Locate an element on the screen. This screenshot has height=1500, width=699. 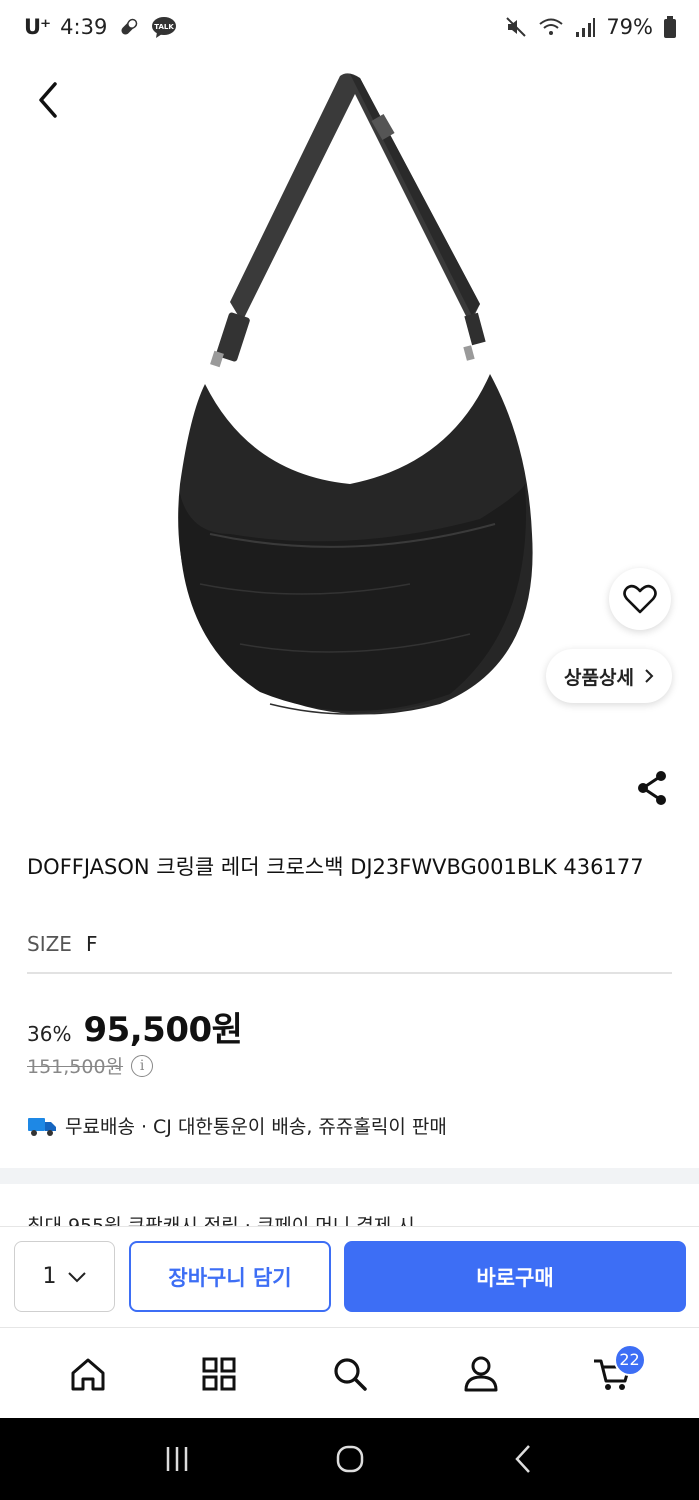
add-to-cart-button: 장바구니 담기 is located at coordinates (230, 1276).